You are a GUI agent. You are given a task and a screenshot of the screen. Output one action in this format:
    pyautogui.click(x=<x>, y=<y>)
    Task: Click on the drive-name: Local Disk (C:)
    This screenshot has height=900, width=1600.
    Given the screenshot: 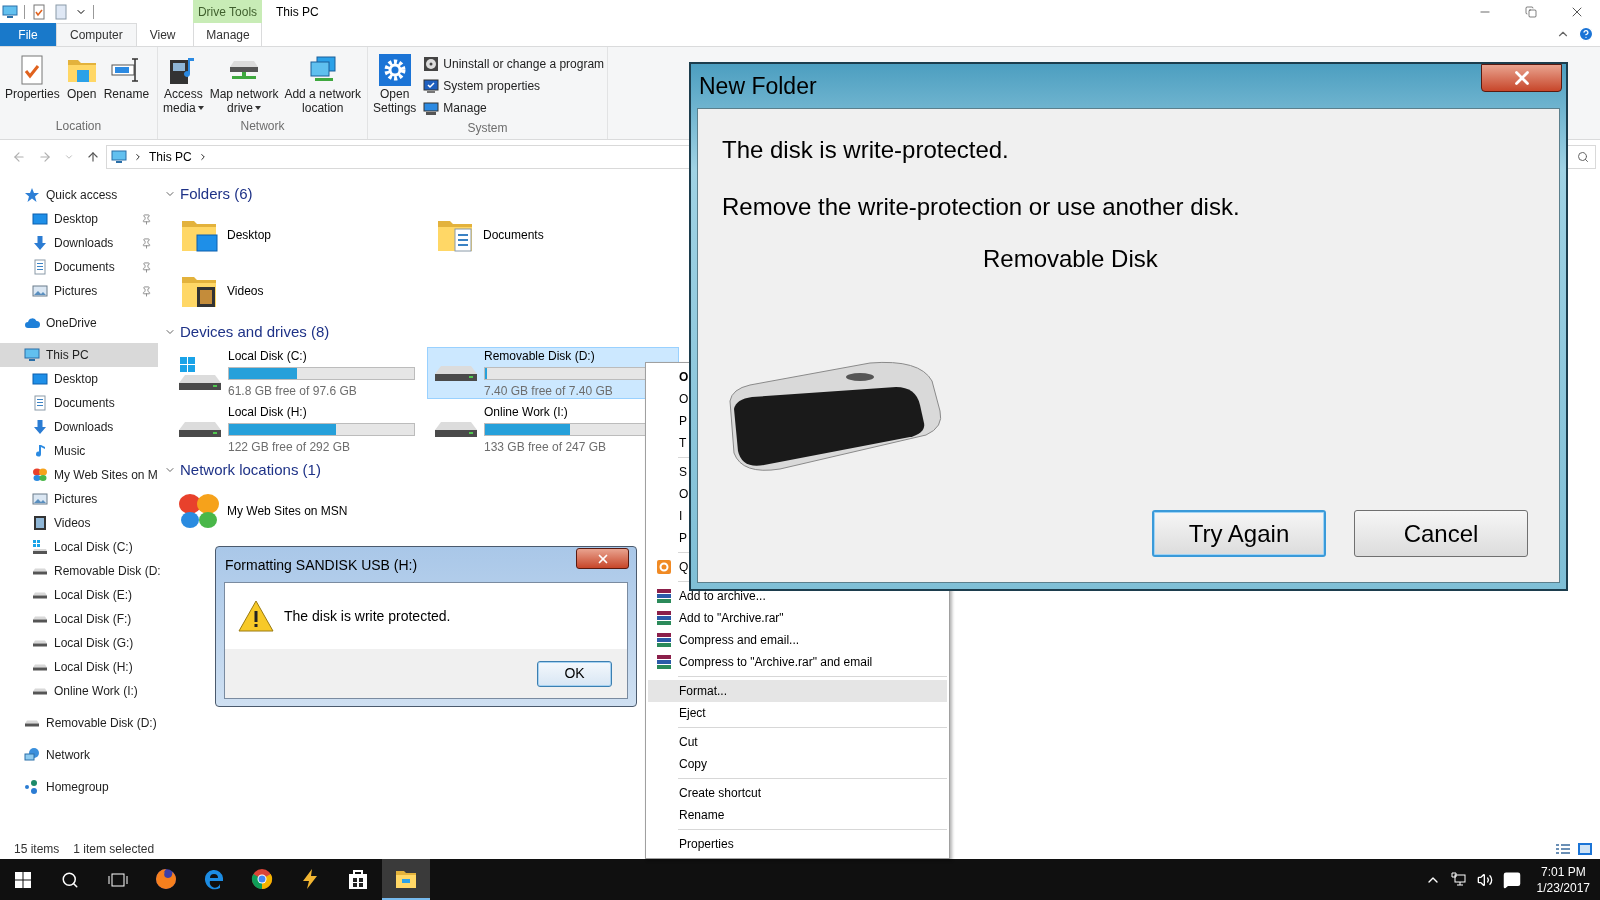 What is the action you would take?
    pyautogui.click(x=268, y=356)
    